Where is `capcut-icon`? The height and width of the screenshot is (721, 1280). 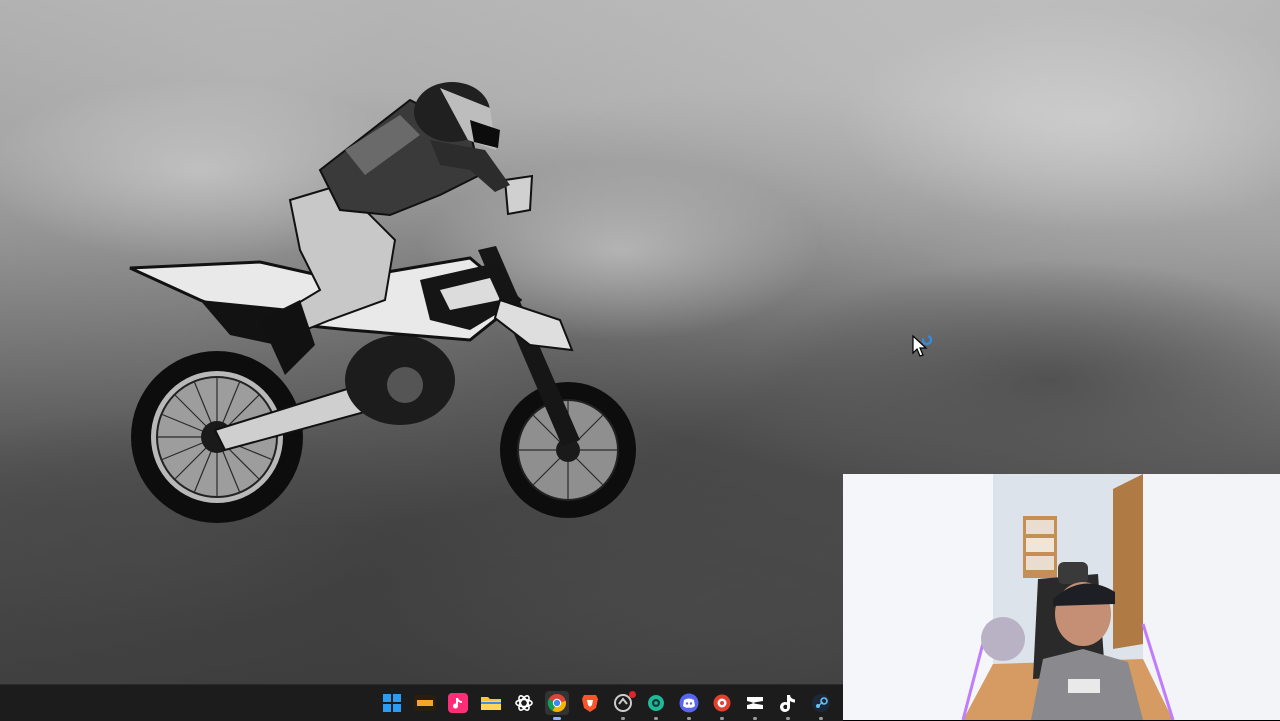
capcut-icon is located at coordinates (755, 703).